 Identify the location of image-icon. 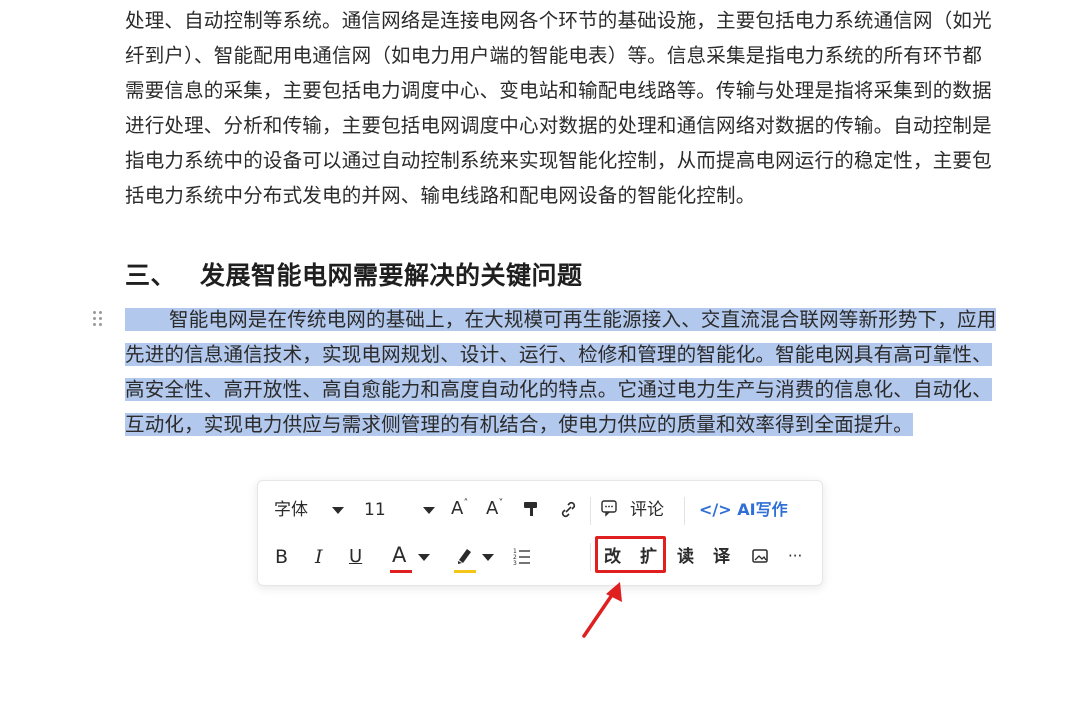
(760, 556).